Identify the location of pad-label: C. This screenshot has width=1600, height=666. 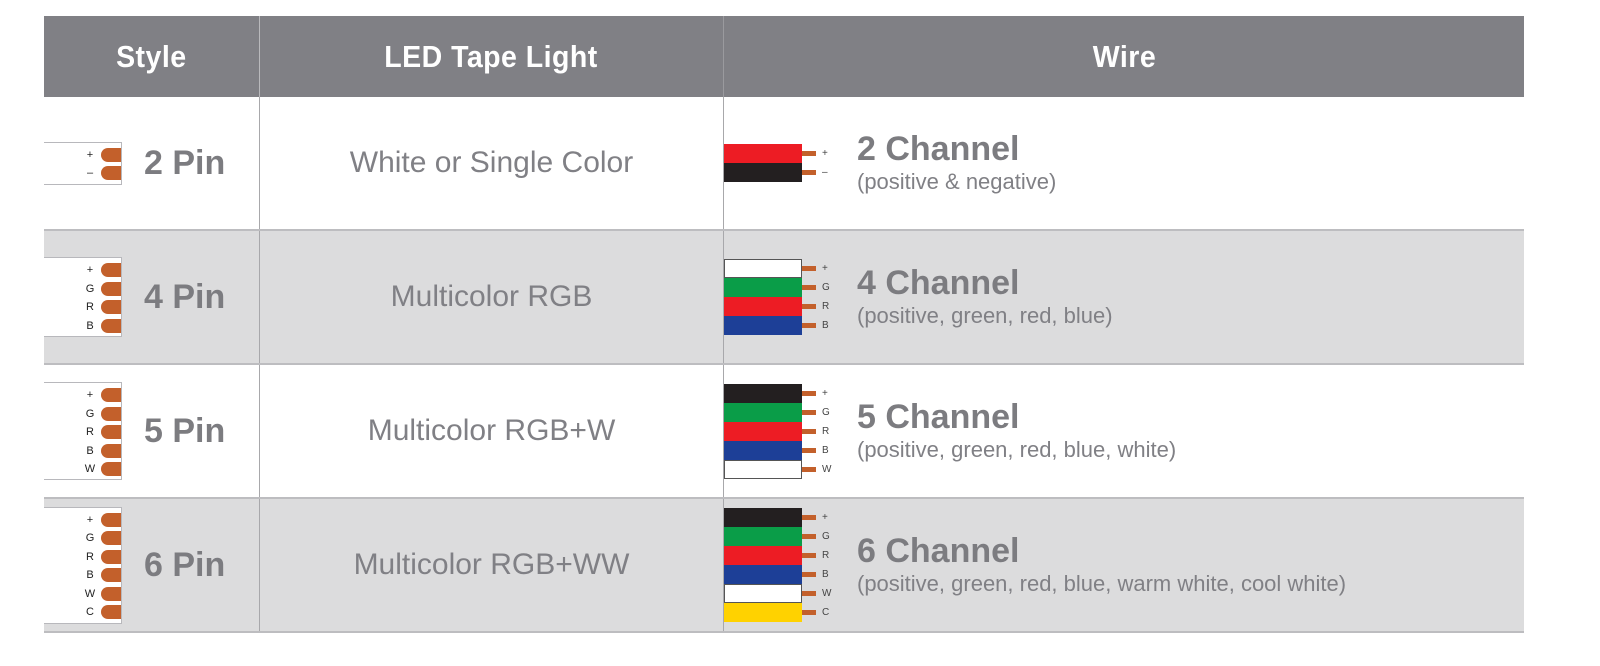
(90, 612).